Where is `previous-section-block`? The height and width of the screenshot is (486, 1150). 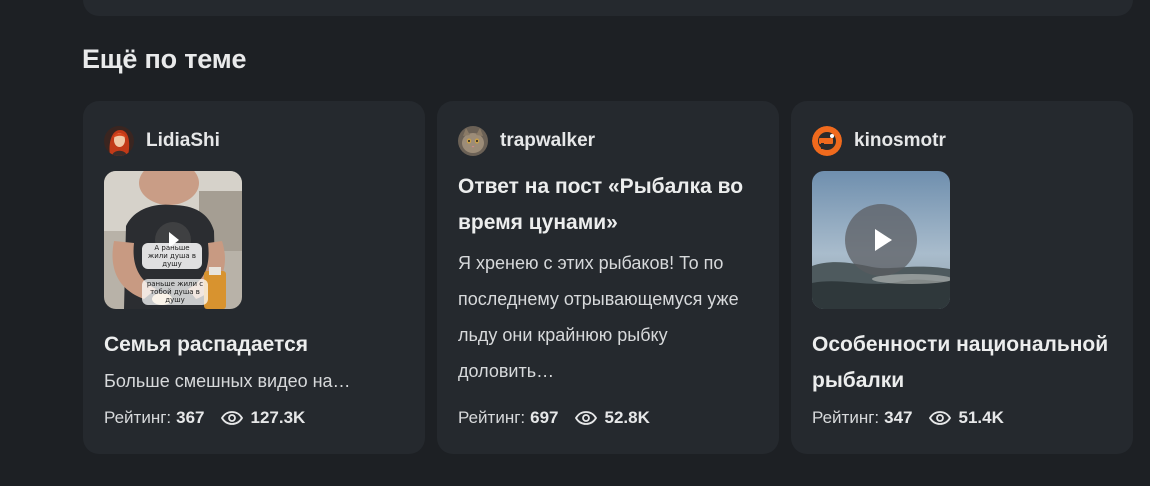
previous-section-block is located at coordinates (608, 8).